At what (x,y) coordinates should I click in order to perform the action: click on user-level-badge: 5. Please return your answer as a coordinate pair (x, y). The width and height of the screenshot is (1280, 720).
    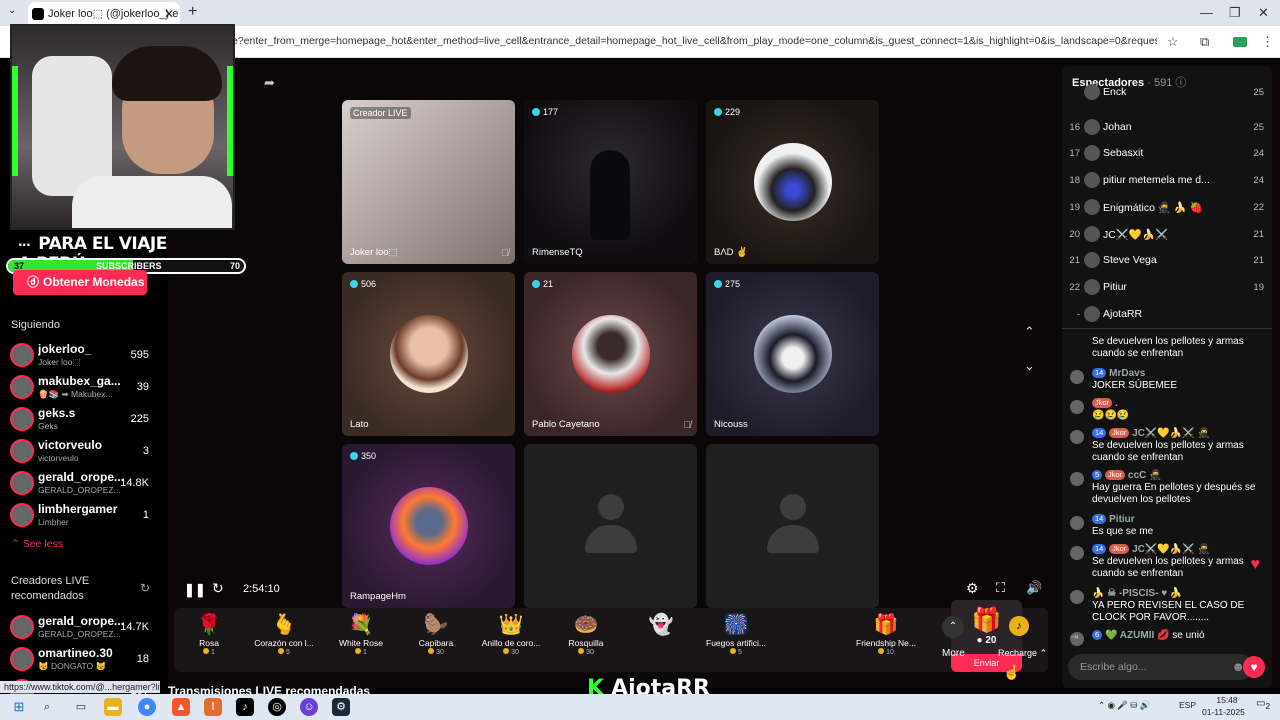
    Looking at the image, I should click on (1097, 475).